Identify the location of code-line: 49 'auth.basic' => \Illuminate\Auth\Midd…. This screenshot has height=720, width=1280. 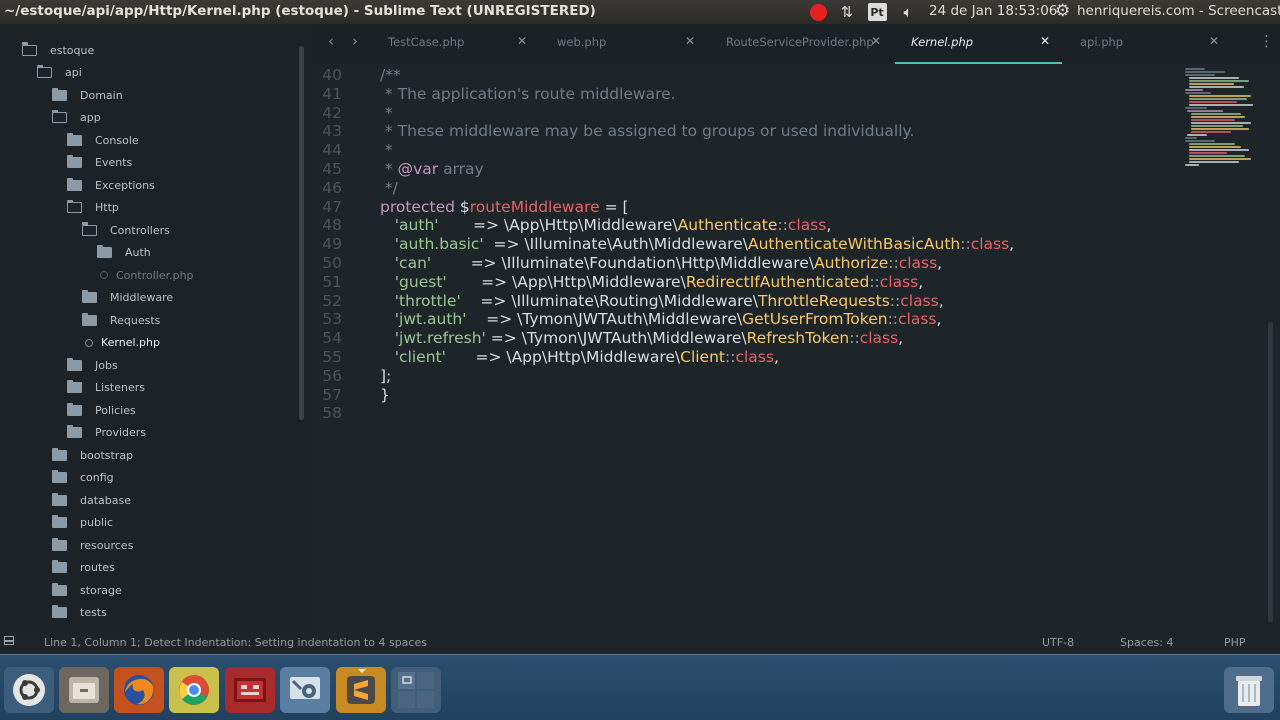
(742, 244).